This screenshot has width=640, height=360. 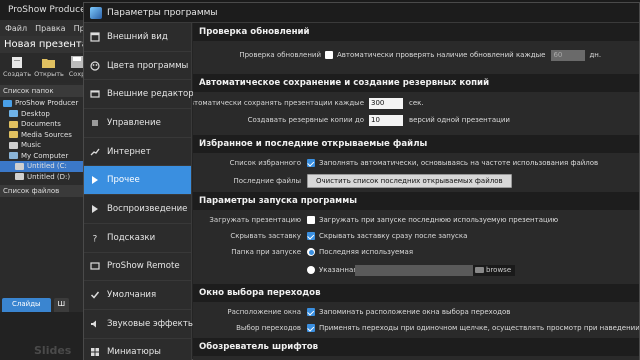 I want to click on nav-playback: Воспроизведение, so click(x=137, y=209).